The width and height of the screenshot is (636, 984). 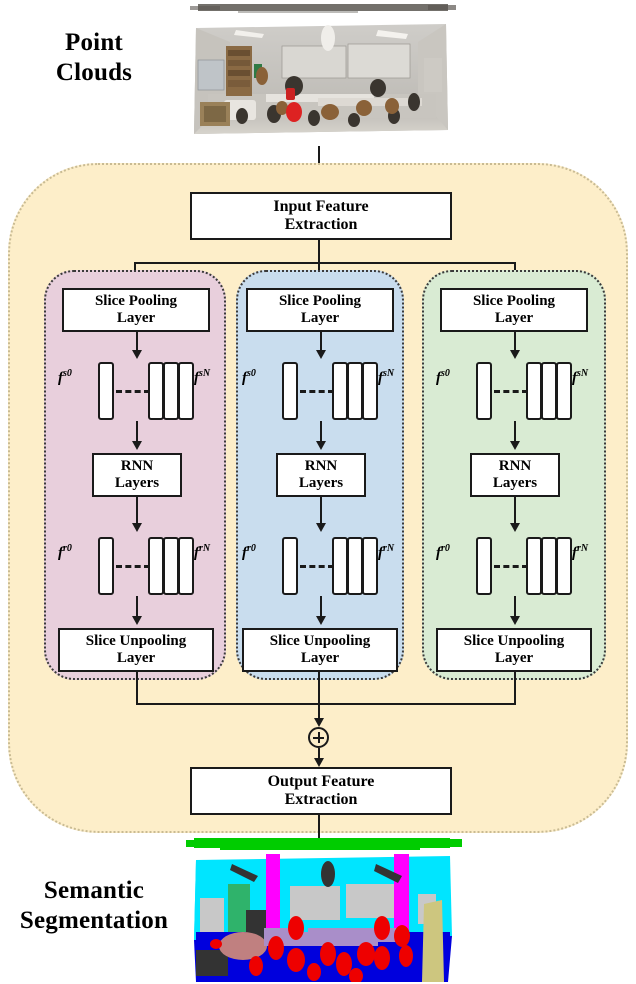 What do you see at coordinates (370, 391) in the screenshot?
I see `feature-bar-1-last` at bounding box center [370, 391].